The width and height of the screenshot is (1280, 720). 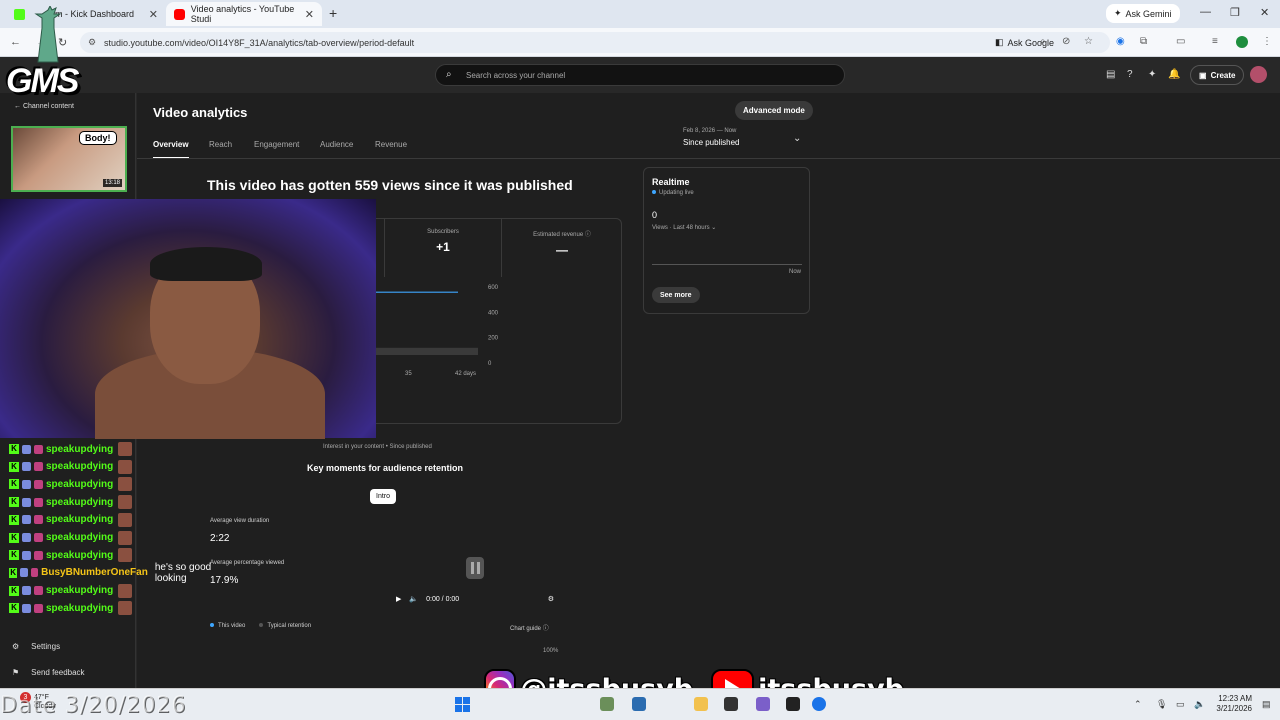 What do you see at coordinates (1235, 12) in the screenshot?
I see `maximize-icon: ❐` at bounding box center [1235, 12].